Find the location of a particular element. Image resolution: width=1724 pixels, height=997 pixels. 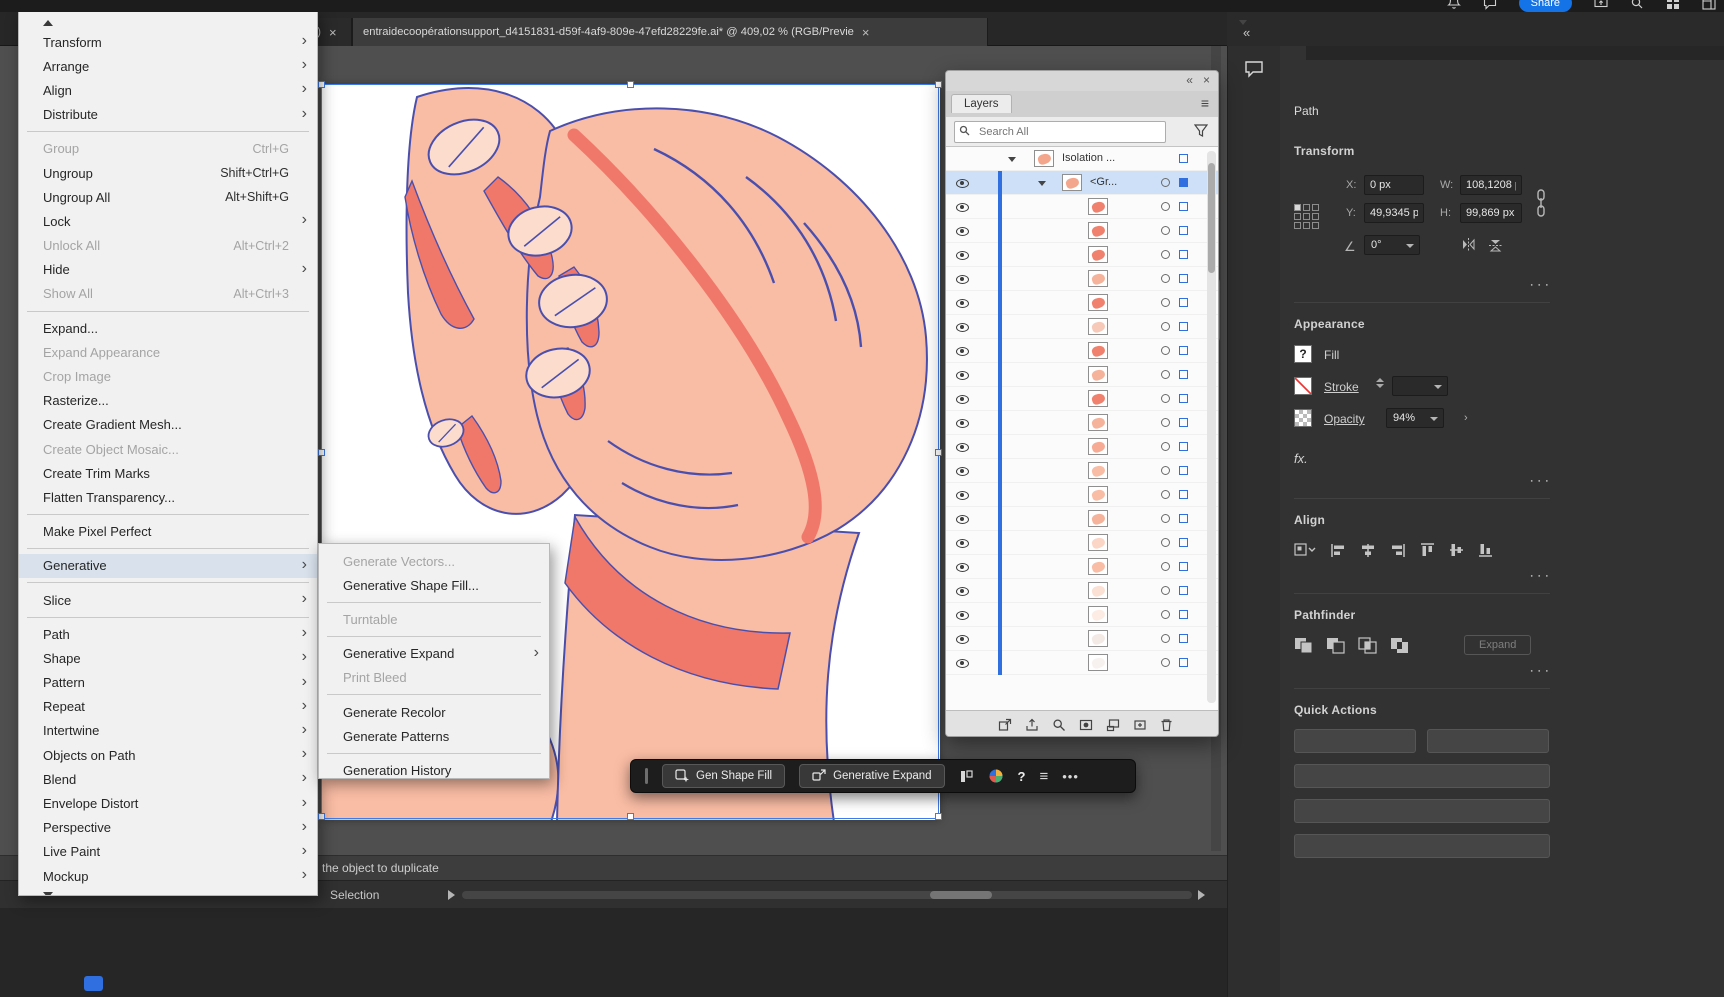

close-panel-icon: × is located at coordinates (1206, 80).